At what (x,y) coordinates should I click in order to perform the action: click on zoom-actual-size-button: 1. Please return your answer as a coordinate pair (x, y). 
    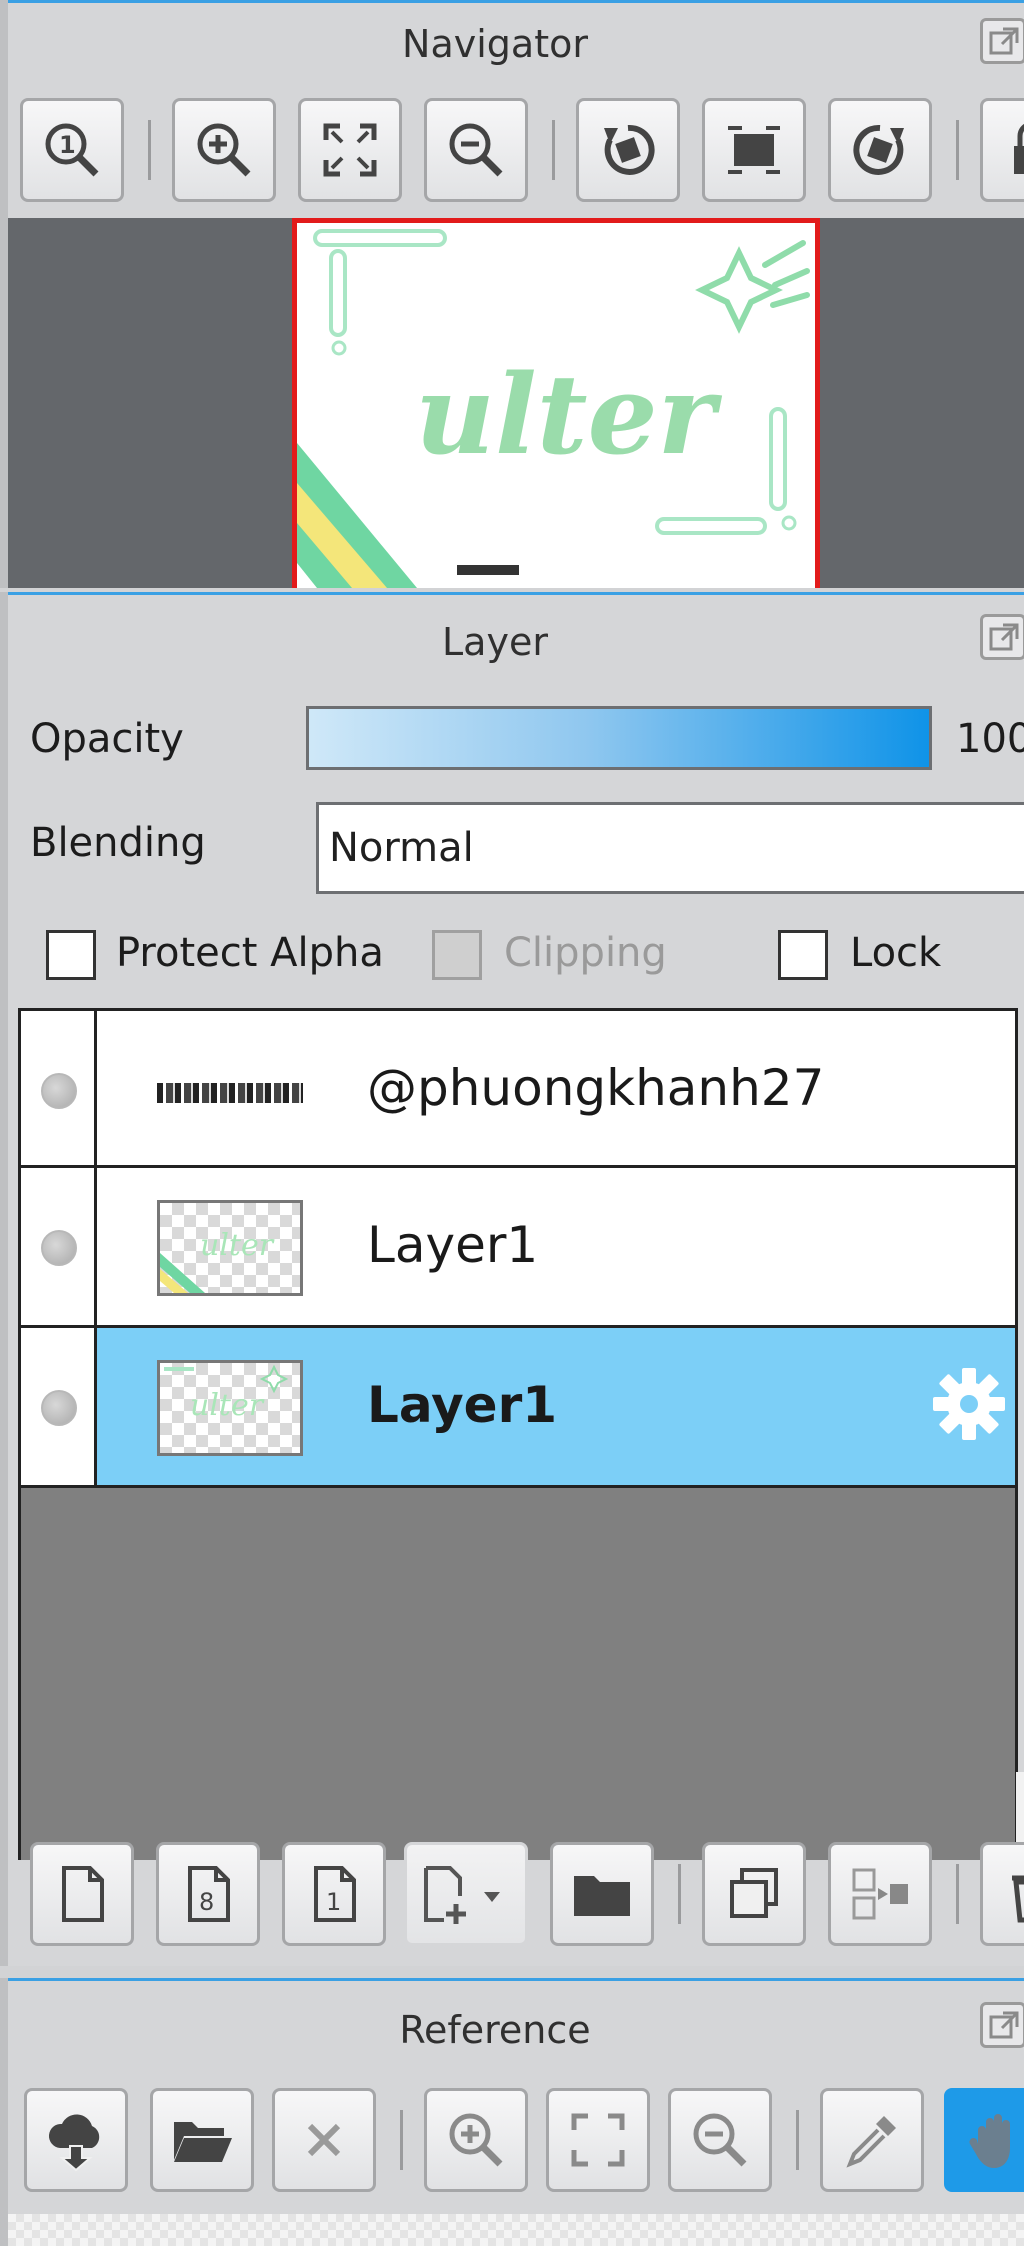
    Looking at the image, I should click on (72, 150).